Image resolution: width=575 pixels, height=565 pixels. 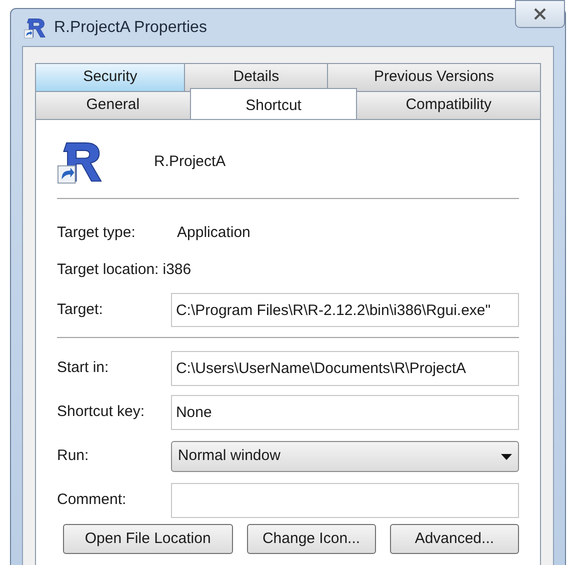 What do you see at coordinates (344, 368) in the screenshot?
I see `text-field: C:\Users\UserName\Documents\R\ProjectA` at bounding box center [344, 368].